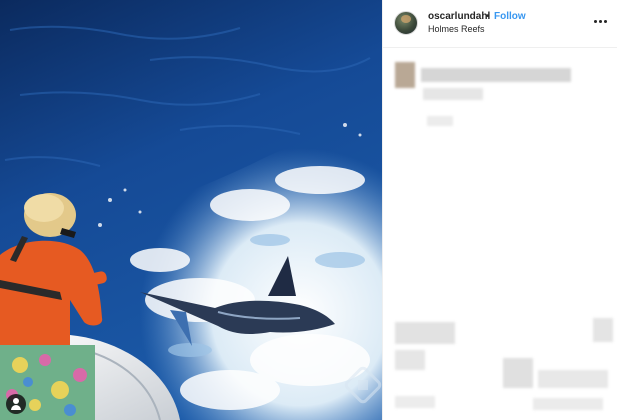  What do you see at coordinates (603, 330) in the screenshot?
I see `blurred-icon` at bounding box center [603, 330].